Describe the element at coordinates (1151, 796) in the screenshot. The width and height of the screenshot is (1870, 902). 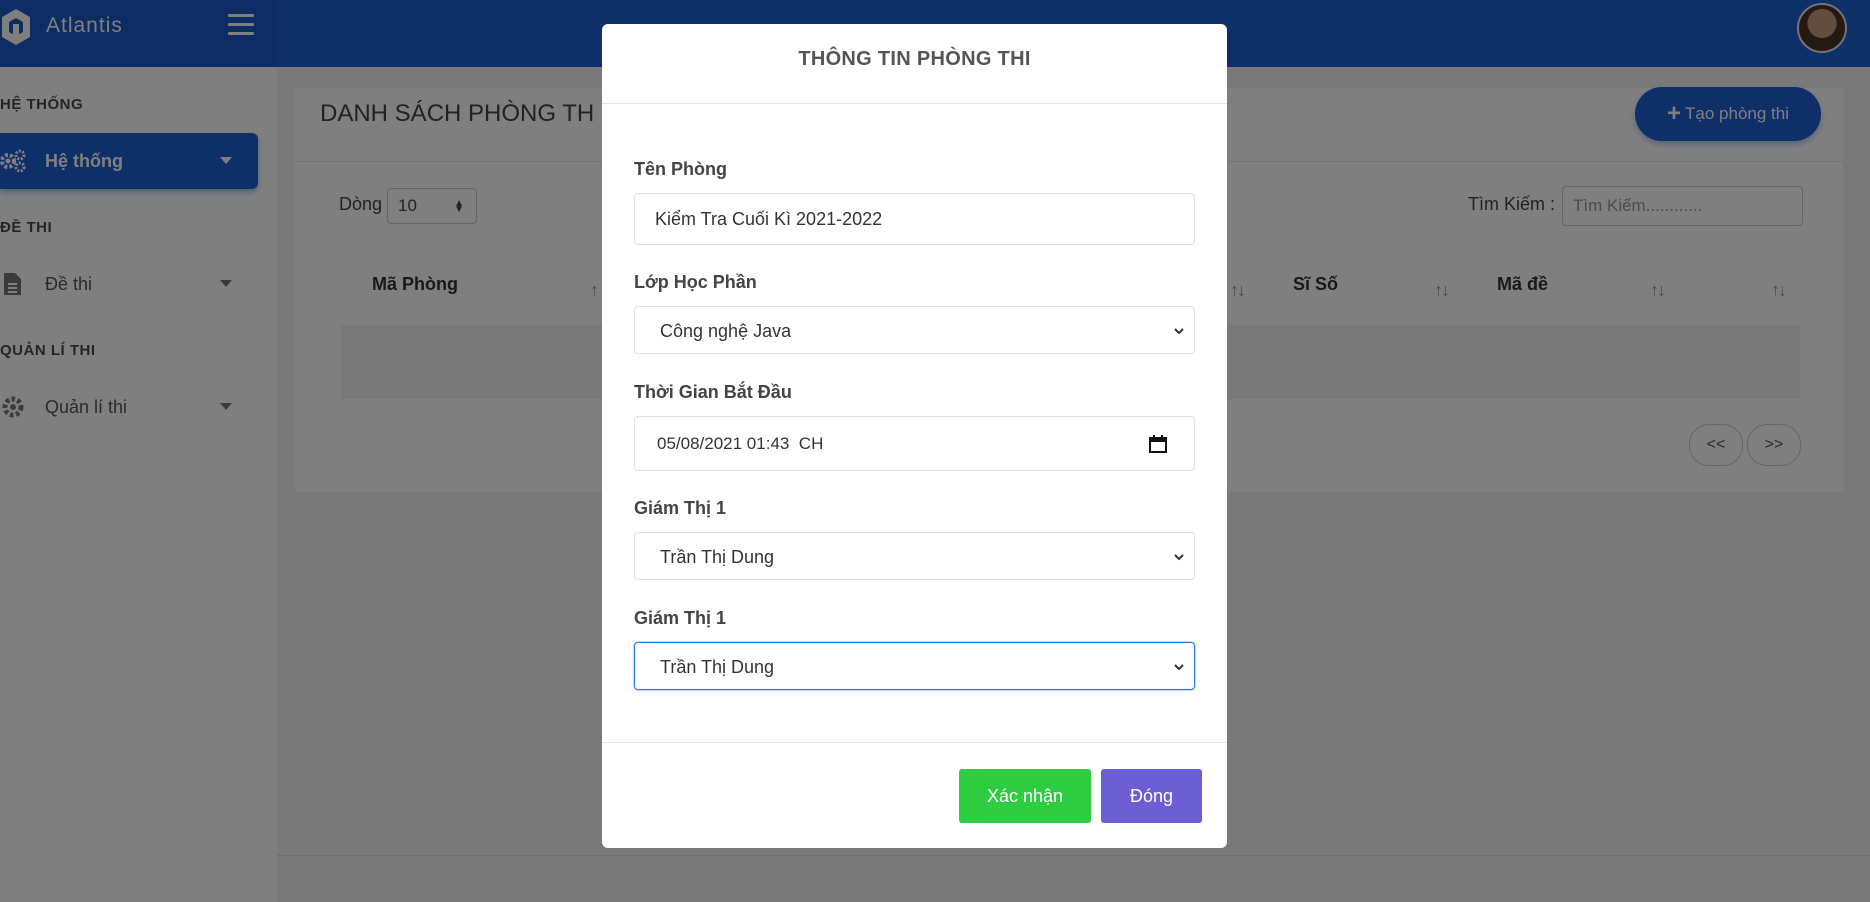
I see `close-button: Đóng` at that location.